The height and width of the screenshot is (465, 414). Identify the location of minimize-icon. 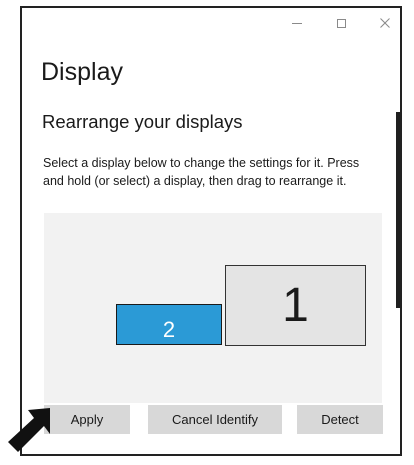
(297, 23).